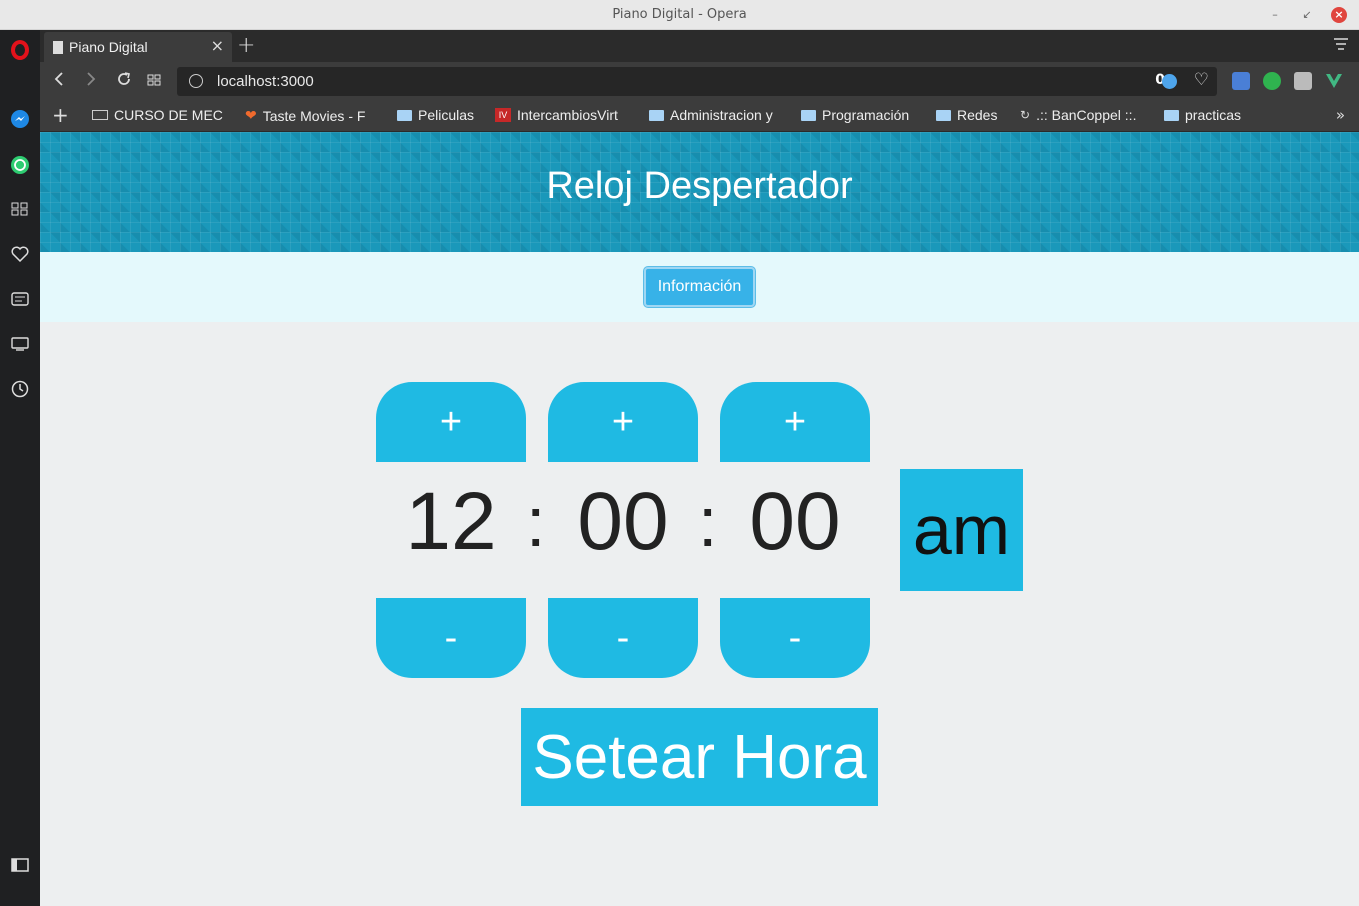 This screenshot has height=906, width=1359. Describe the element at coordinates (699, 46) in the screenshot. I see `tab-strip: Piano Digital × +` at that location.